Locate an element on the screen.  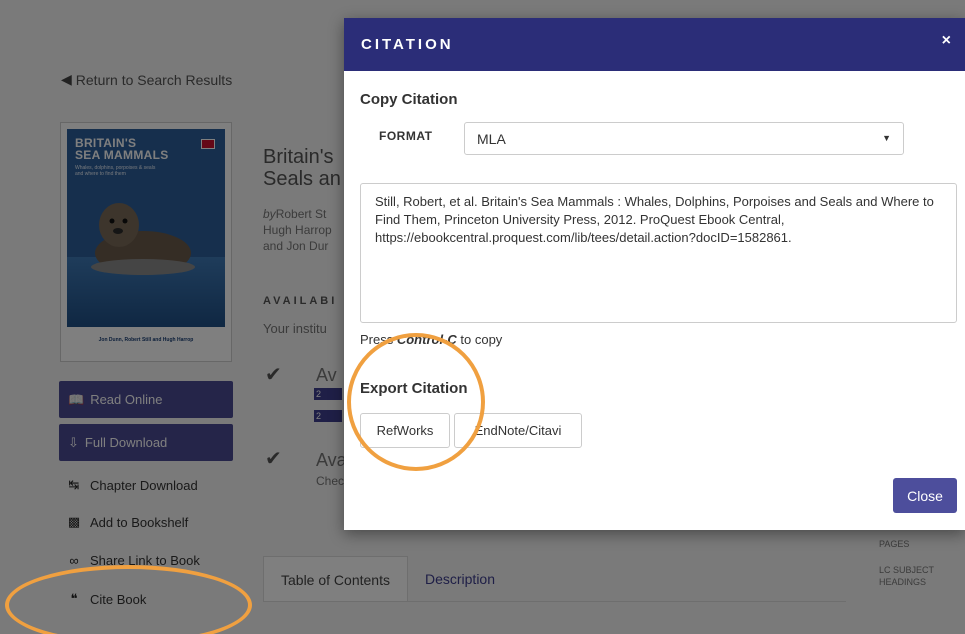
modal-title: CITATION is located at coordinates (407, 44).